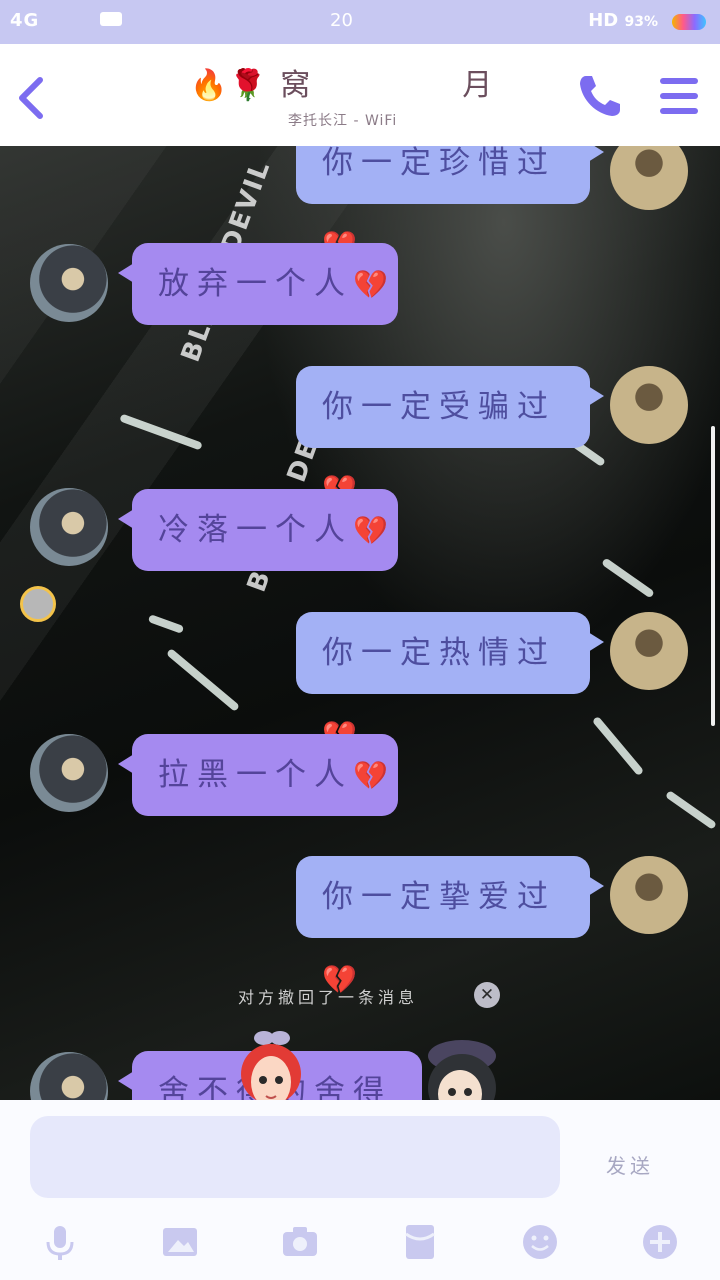 The image size is (720, 1280). I want to click on recording-icon, so click(111, 19).